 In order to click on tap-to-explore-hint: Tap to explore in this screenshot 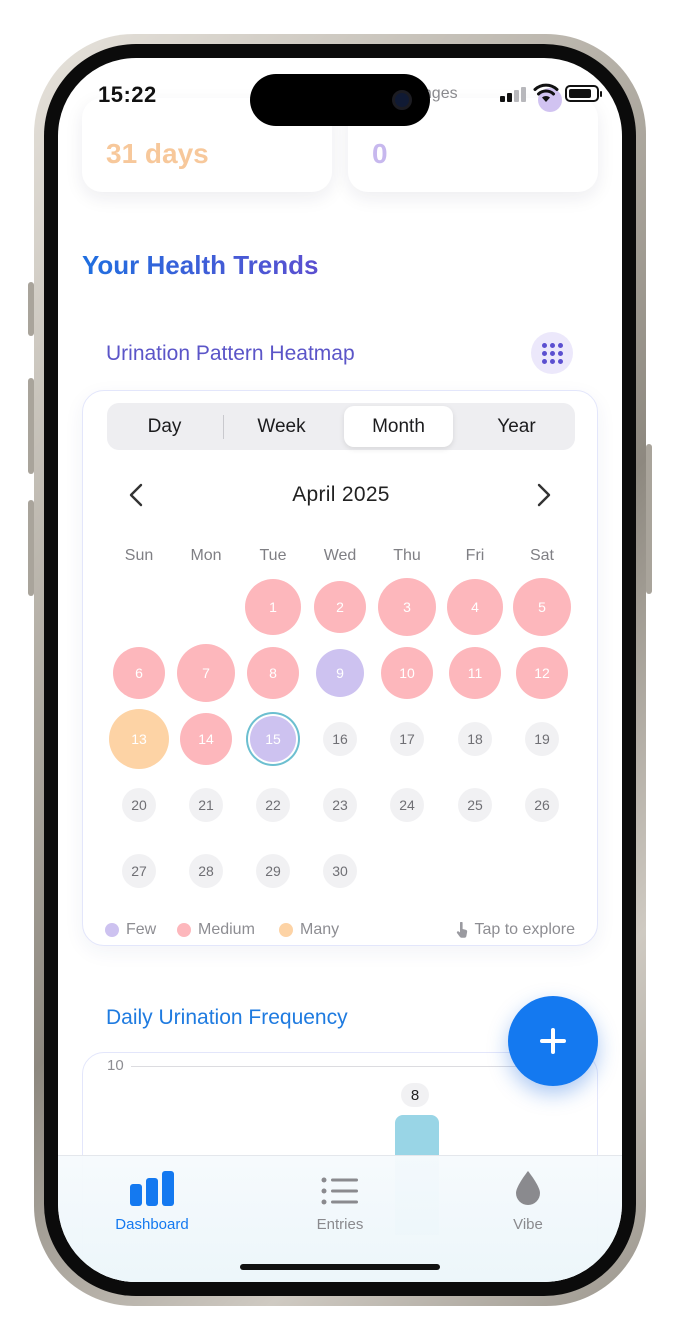, I will do `click(515, 930)`.